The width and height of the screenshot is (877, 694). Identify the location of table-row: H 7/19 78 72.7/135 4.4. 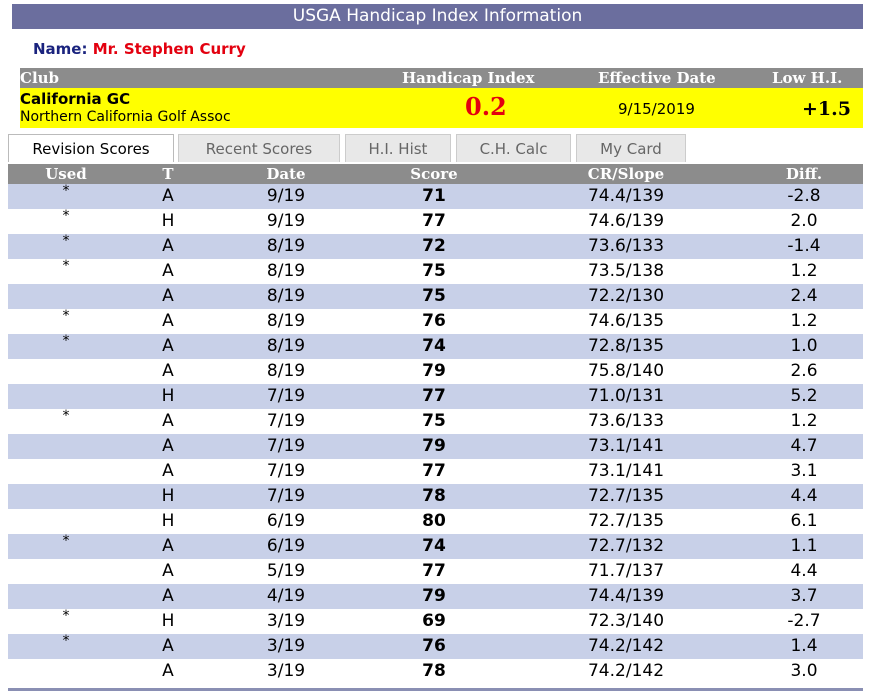
(435, 496).